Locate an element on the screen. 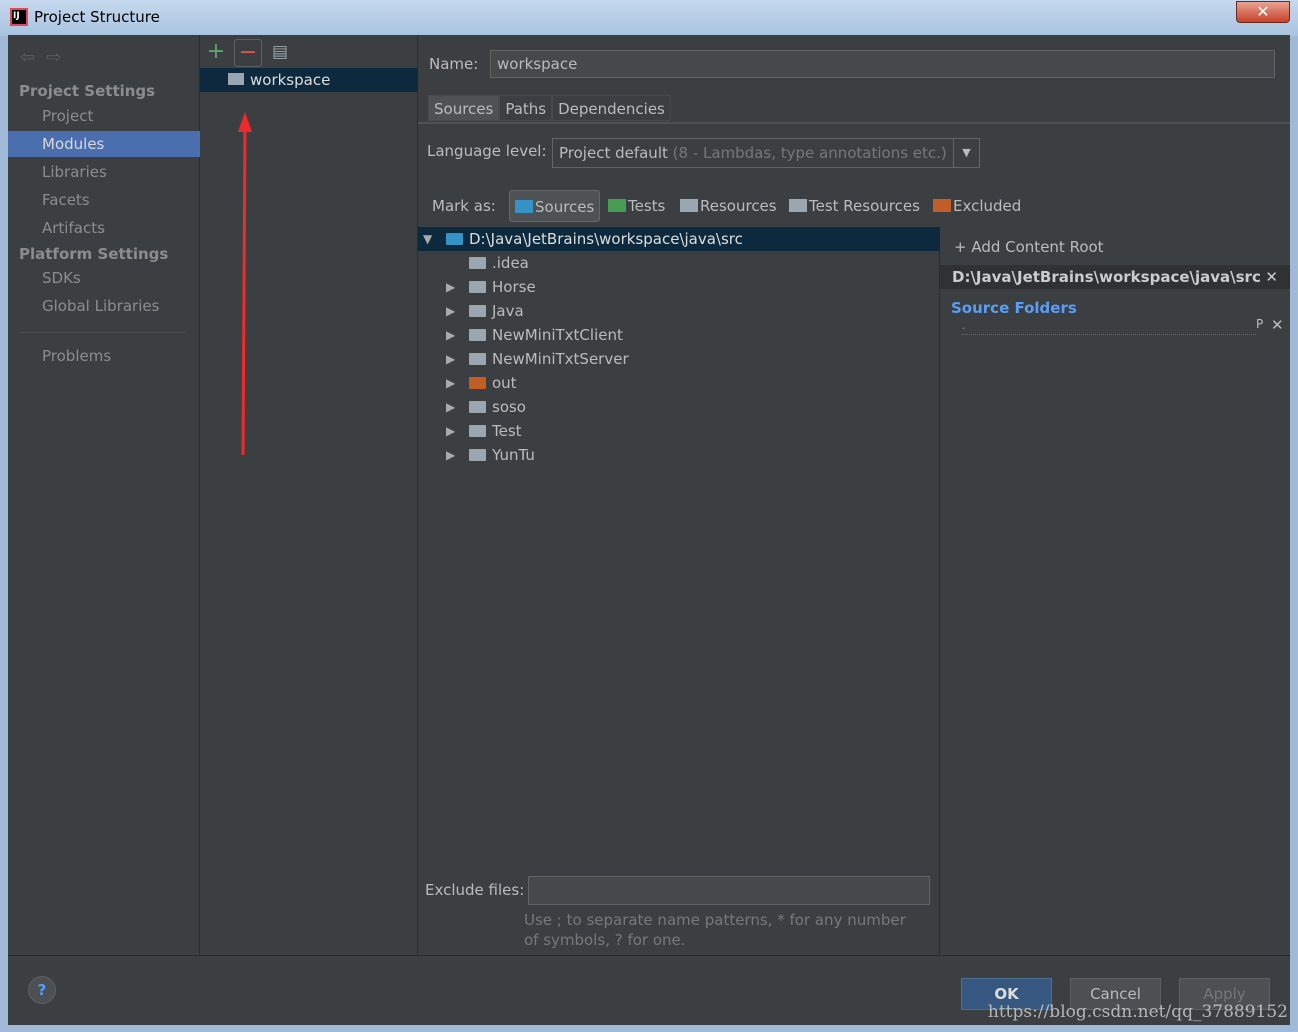 This screenshot has width=1298, height=1032. test-resources-folder-icon is located at coordinates (798, 205).